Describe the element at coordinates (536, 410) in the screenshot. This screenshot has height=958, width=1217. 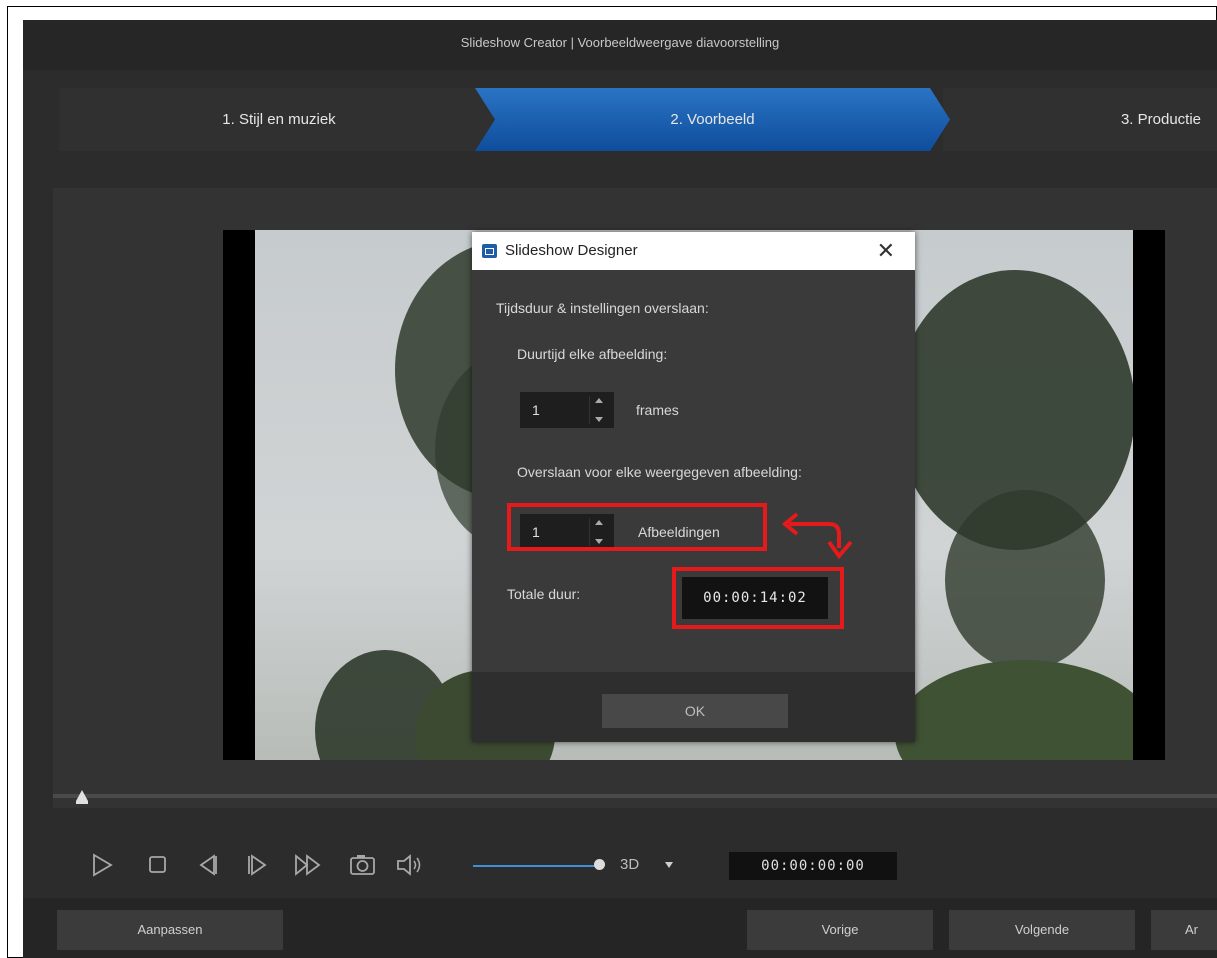
I see `duration-value: 1` at that location.